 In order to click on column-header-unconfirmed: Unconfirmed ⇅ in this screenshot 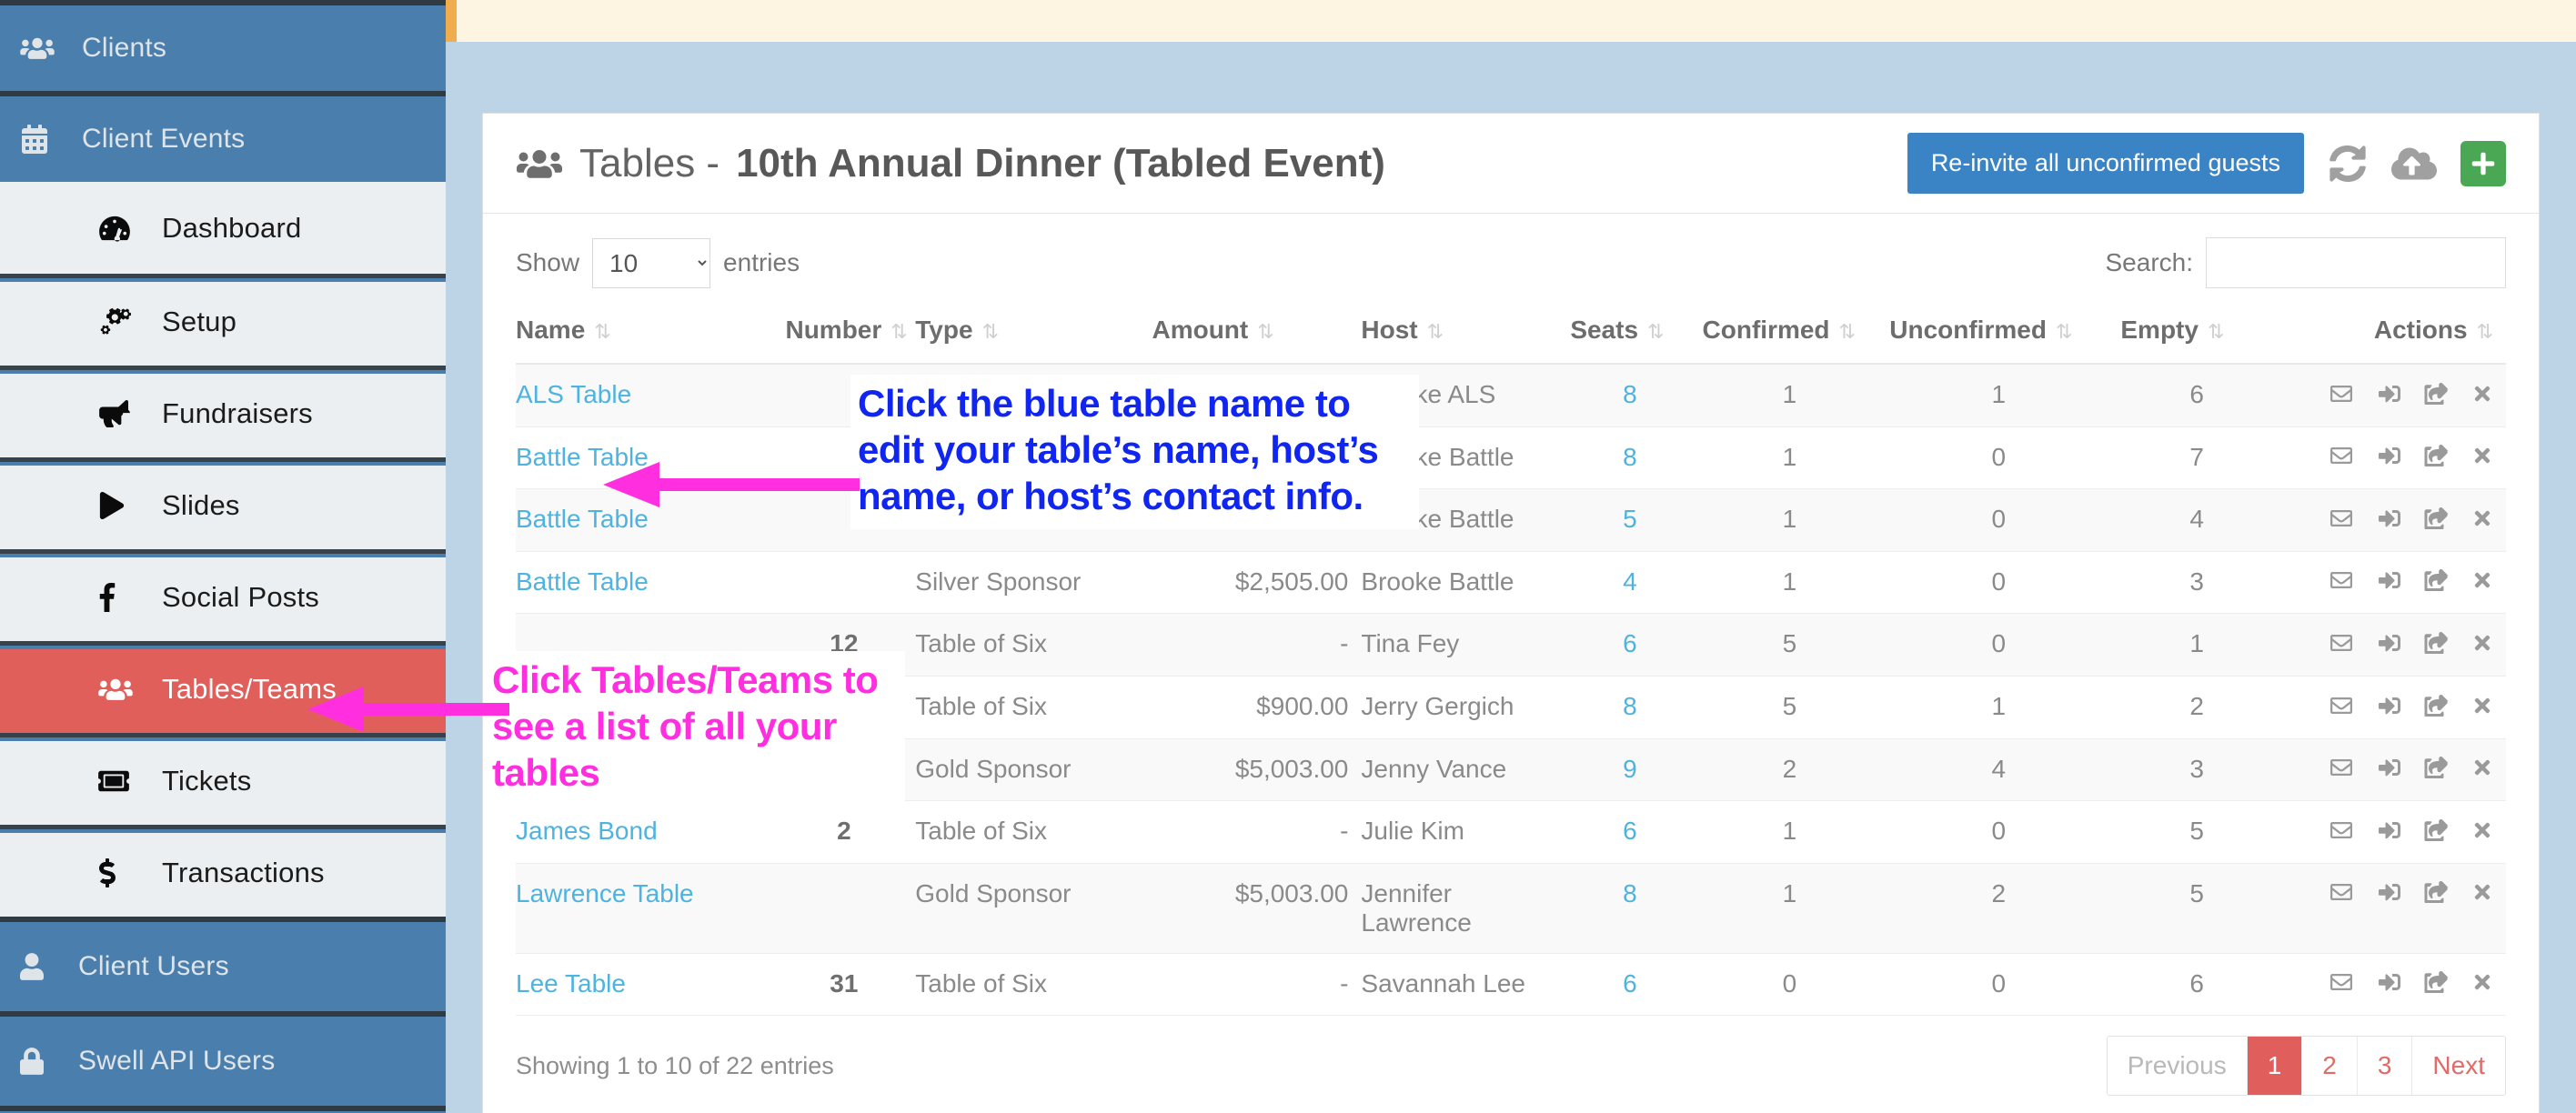, I will do `click(2005, 331)`.